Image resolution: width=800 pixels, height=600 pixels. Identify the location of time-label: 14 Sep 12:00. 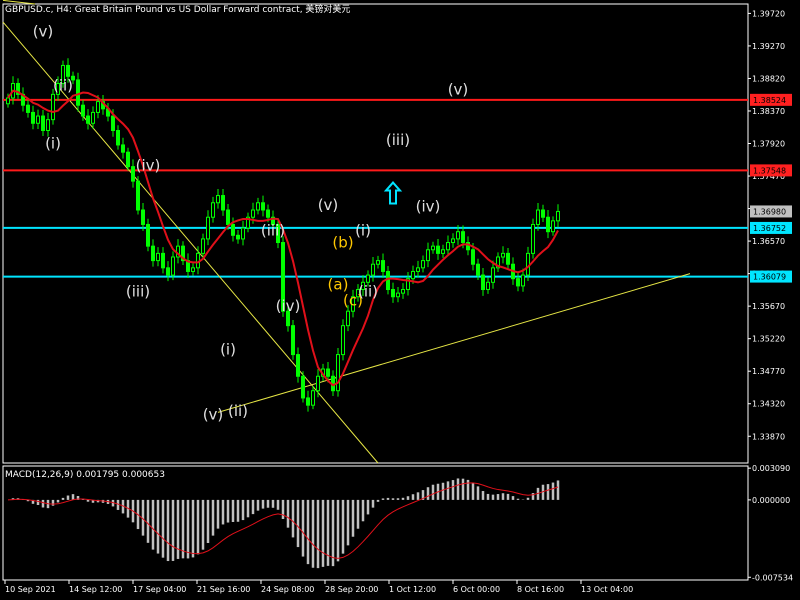
(95, 589).